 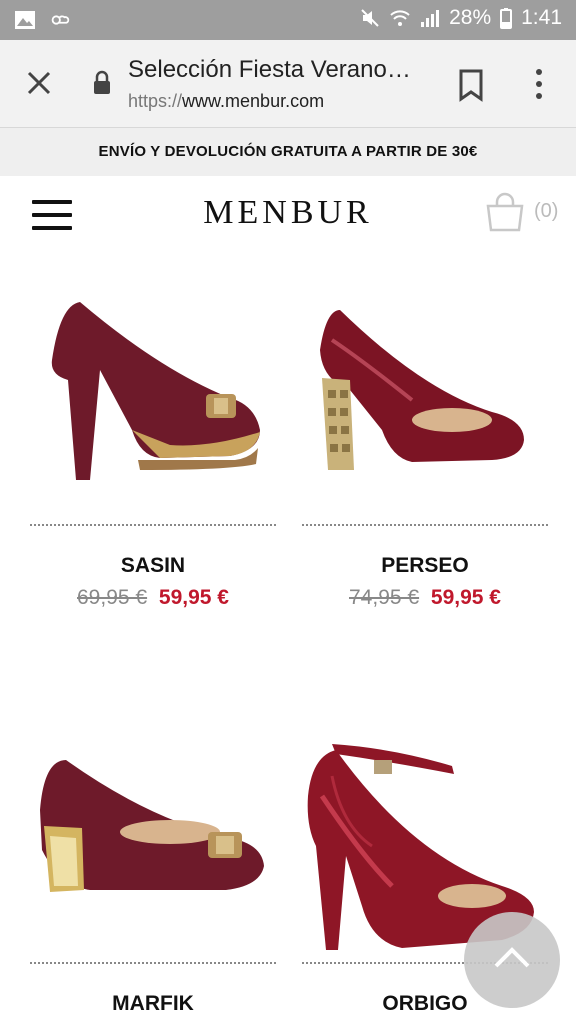 What do you see at coordinates (153, 1004) in the screenshot?
I see `product-name: MARFIK` at bounding box center [153, 1004].